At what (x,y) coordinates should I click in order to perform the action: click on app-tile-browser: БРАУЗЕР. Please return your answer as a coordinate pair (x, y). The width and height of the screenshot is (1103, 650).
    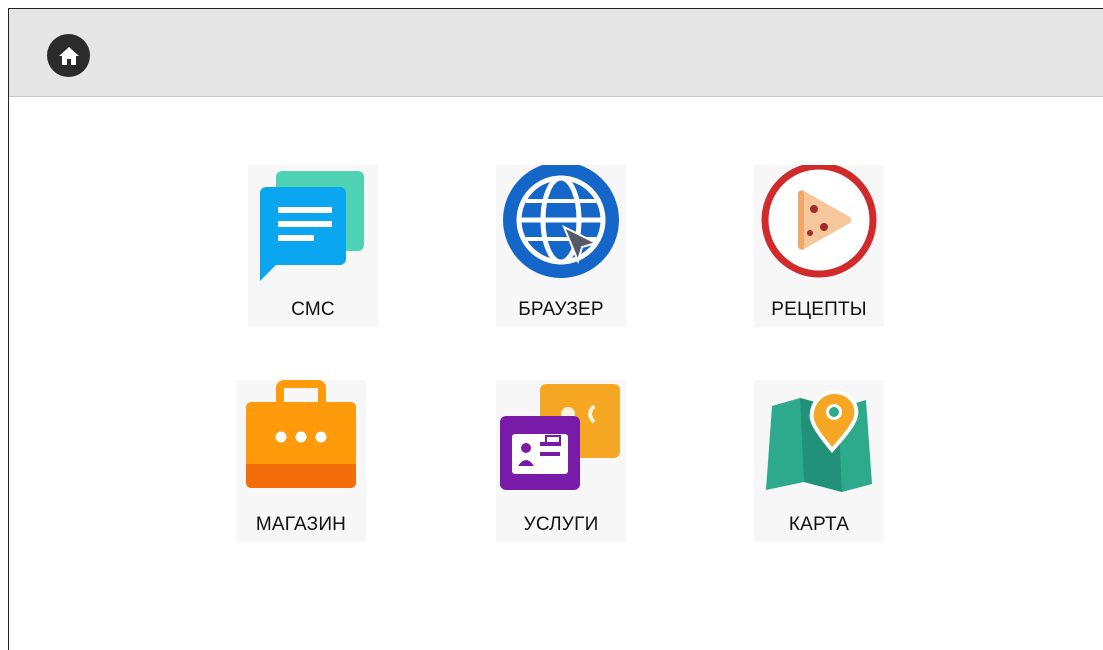
    Looking at the image, I should click on (561, 246).